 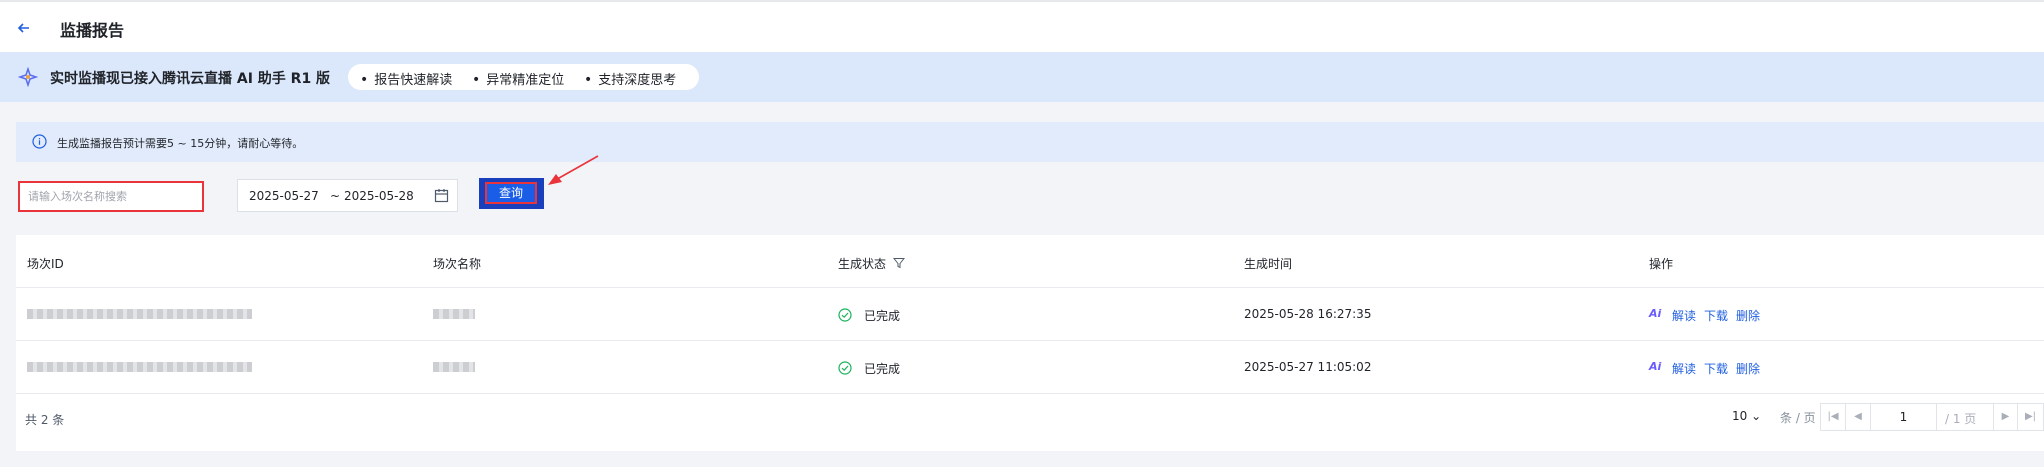 I want to click on page-input: 1, so click(x=1904, y=417).